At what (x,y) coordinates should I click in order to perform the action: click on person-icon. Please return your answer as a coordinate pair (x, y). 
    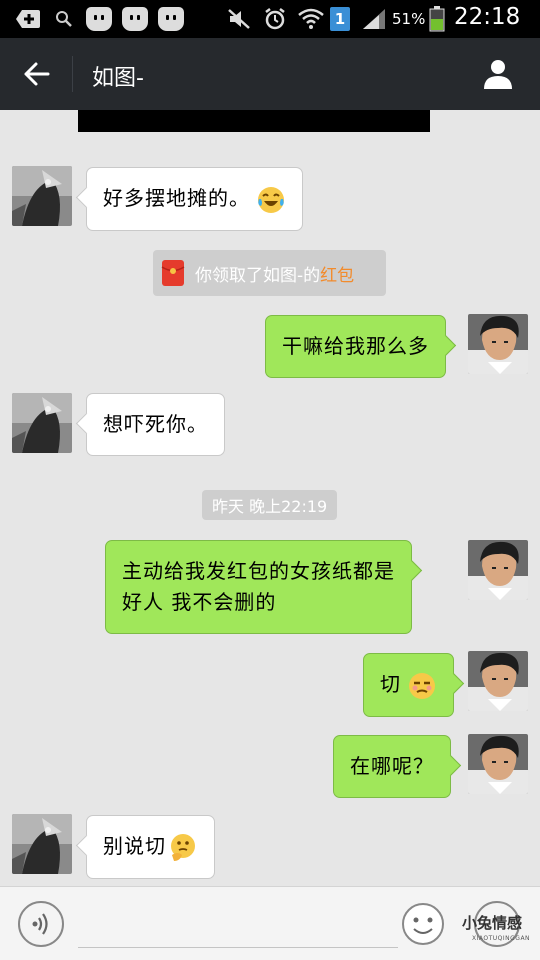
    Looking at the image, I should click on (498, 74).